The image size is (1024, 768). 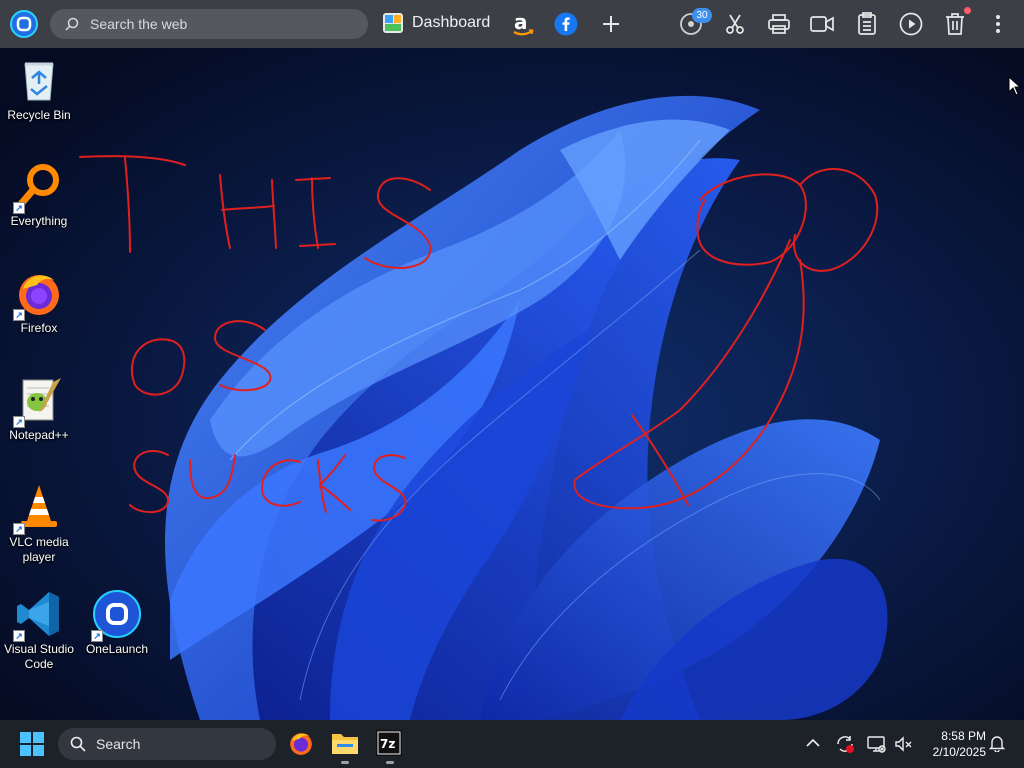 I want to click on mouse-cursor-icon, so click(x=1015, y=86).